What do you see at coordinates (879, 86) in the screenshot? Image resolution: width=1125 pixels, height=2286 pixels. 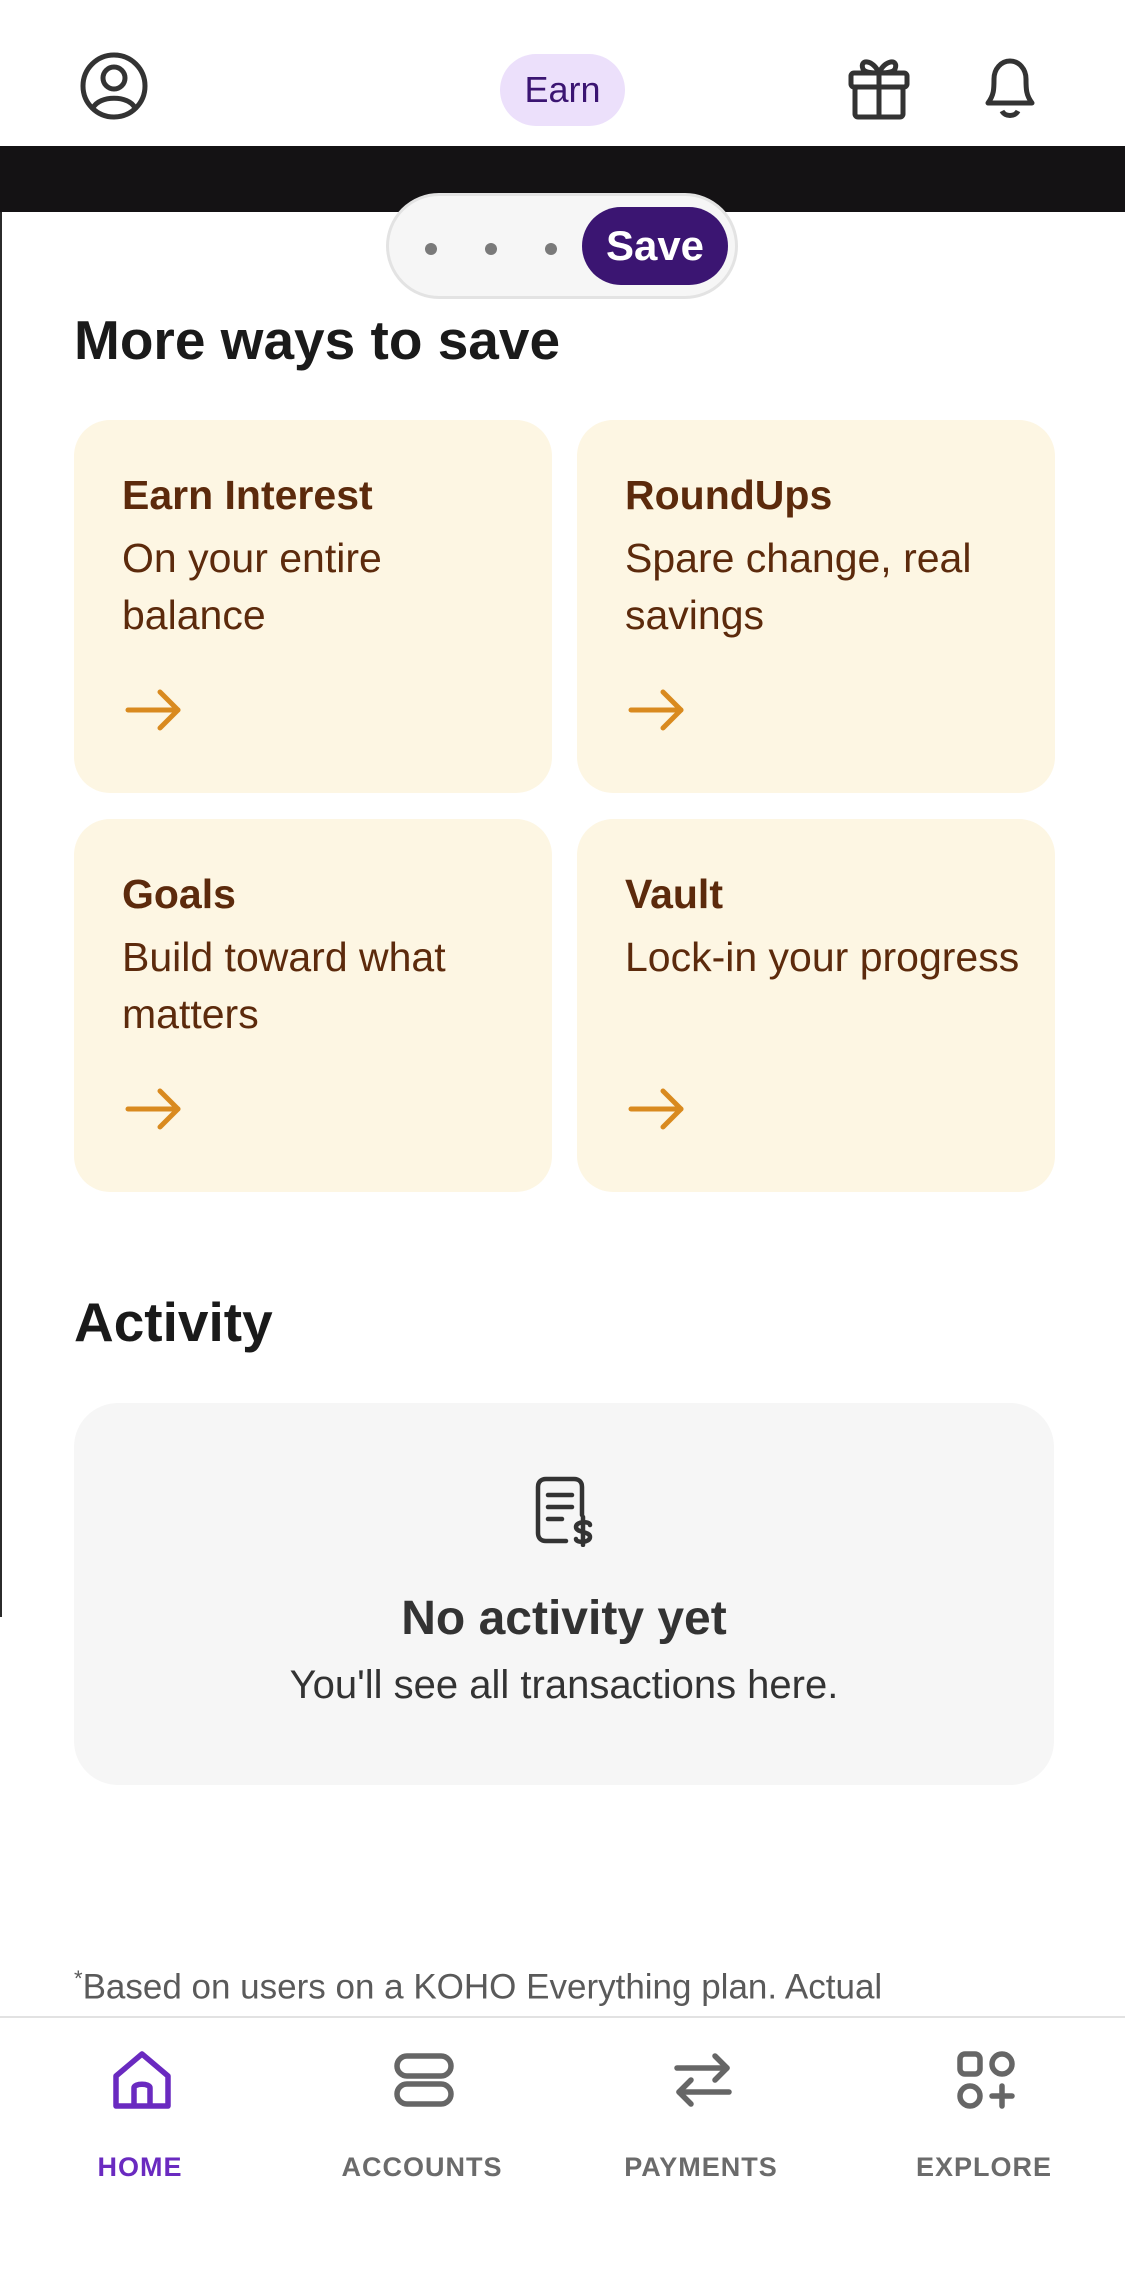 I see `gift-icon` at bounding box center [879, 86].